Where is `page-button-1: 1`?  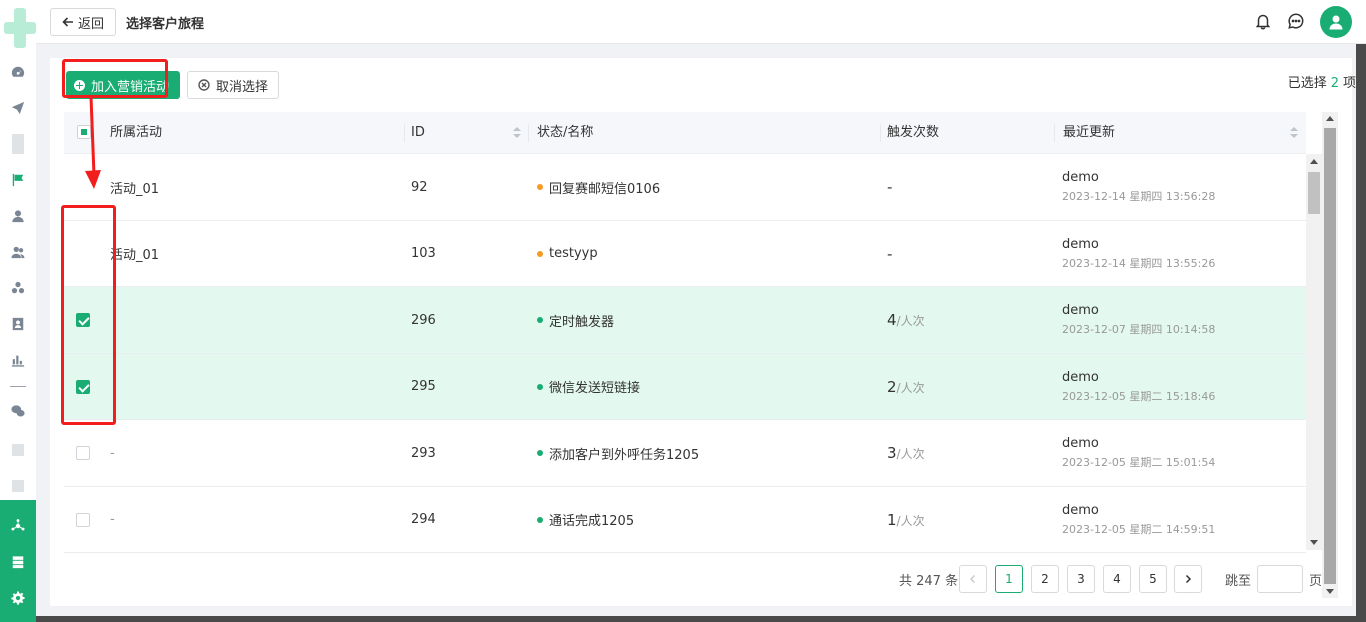 page-button-1: 1 is located at coordinates (1009, 579).